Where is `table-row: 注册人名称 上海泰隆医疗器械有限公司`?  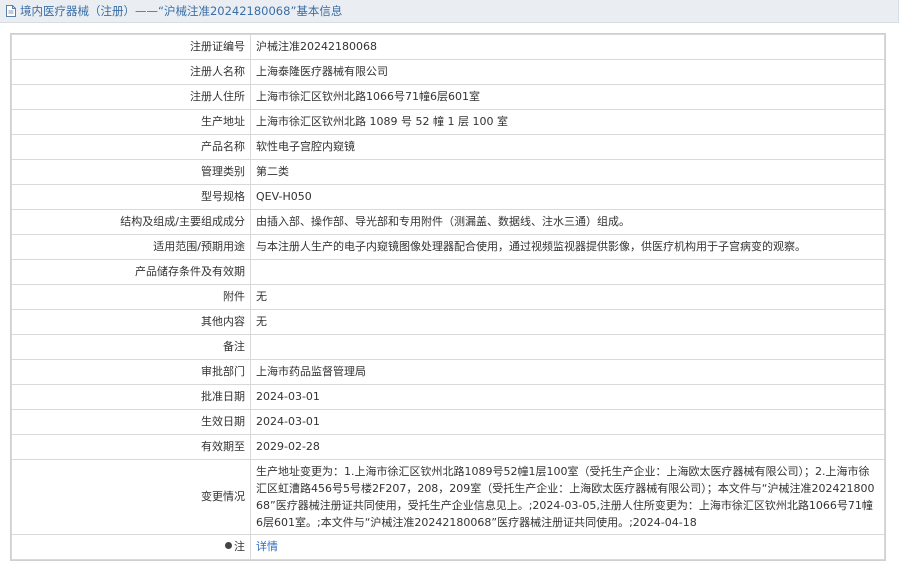
table-row: 注册人名称 上海泰隆医疗器械有限公司 is located at coordinates (448, 72).